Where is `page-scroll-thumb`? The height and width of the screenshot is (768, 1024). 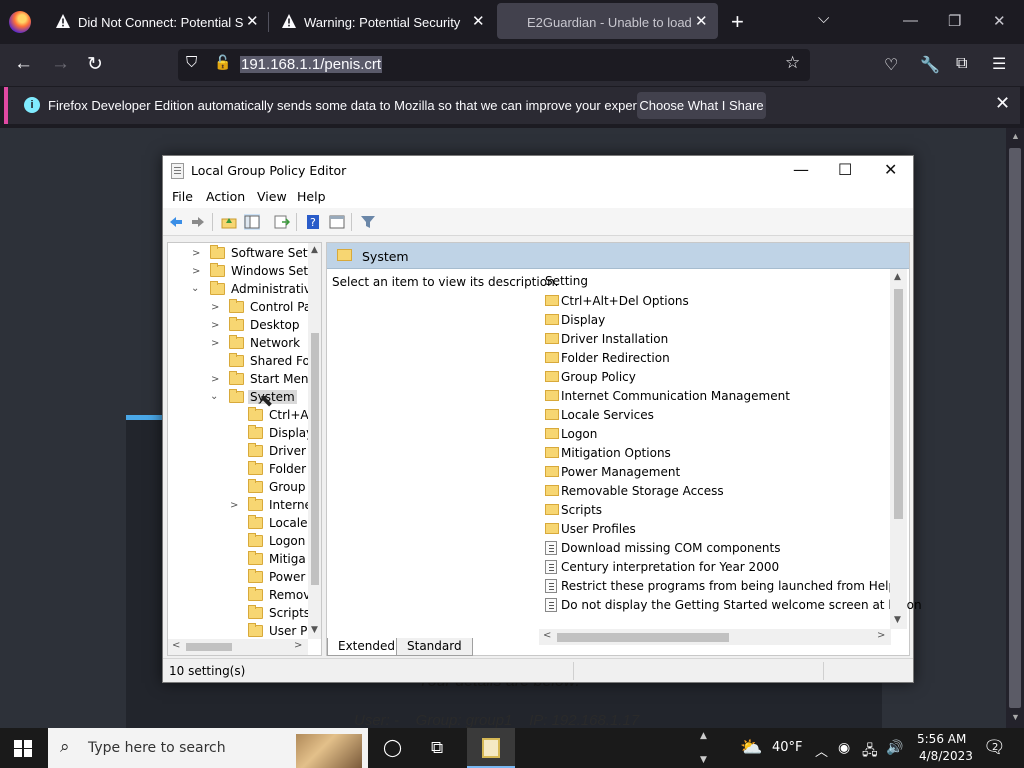
page-scroll-thumb is located at coordinates (1015, 428).